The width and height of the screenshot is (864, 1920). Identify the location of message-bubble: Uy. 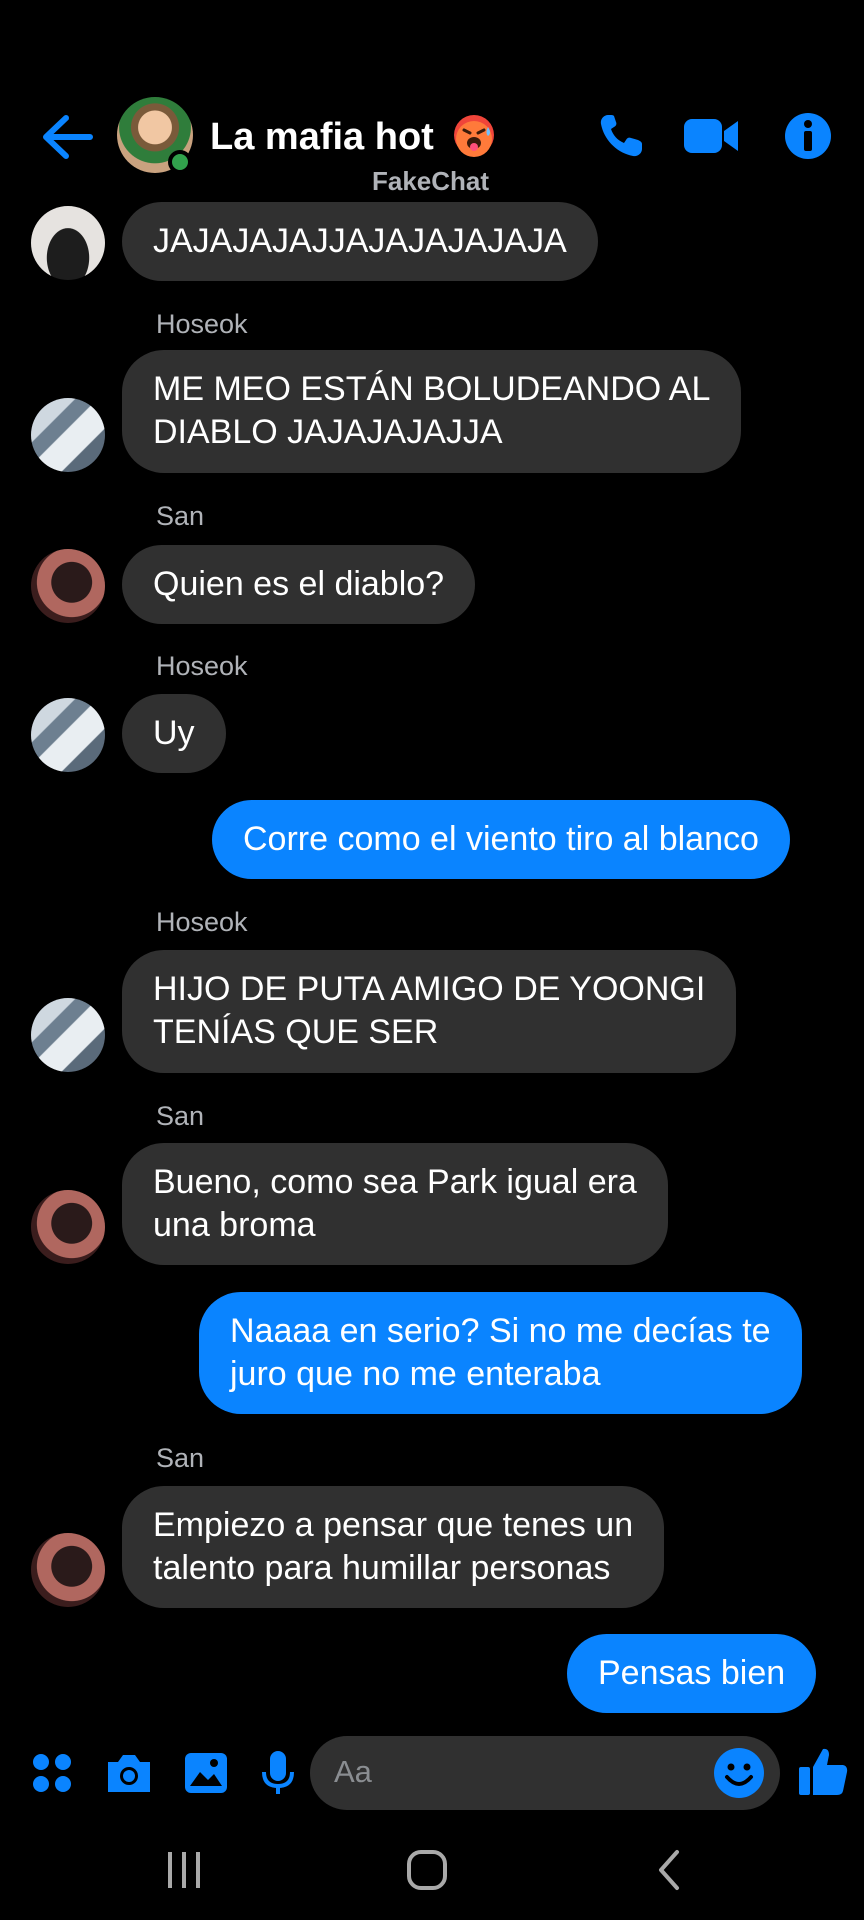
(174, 733).